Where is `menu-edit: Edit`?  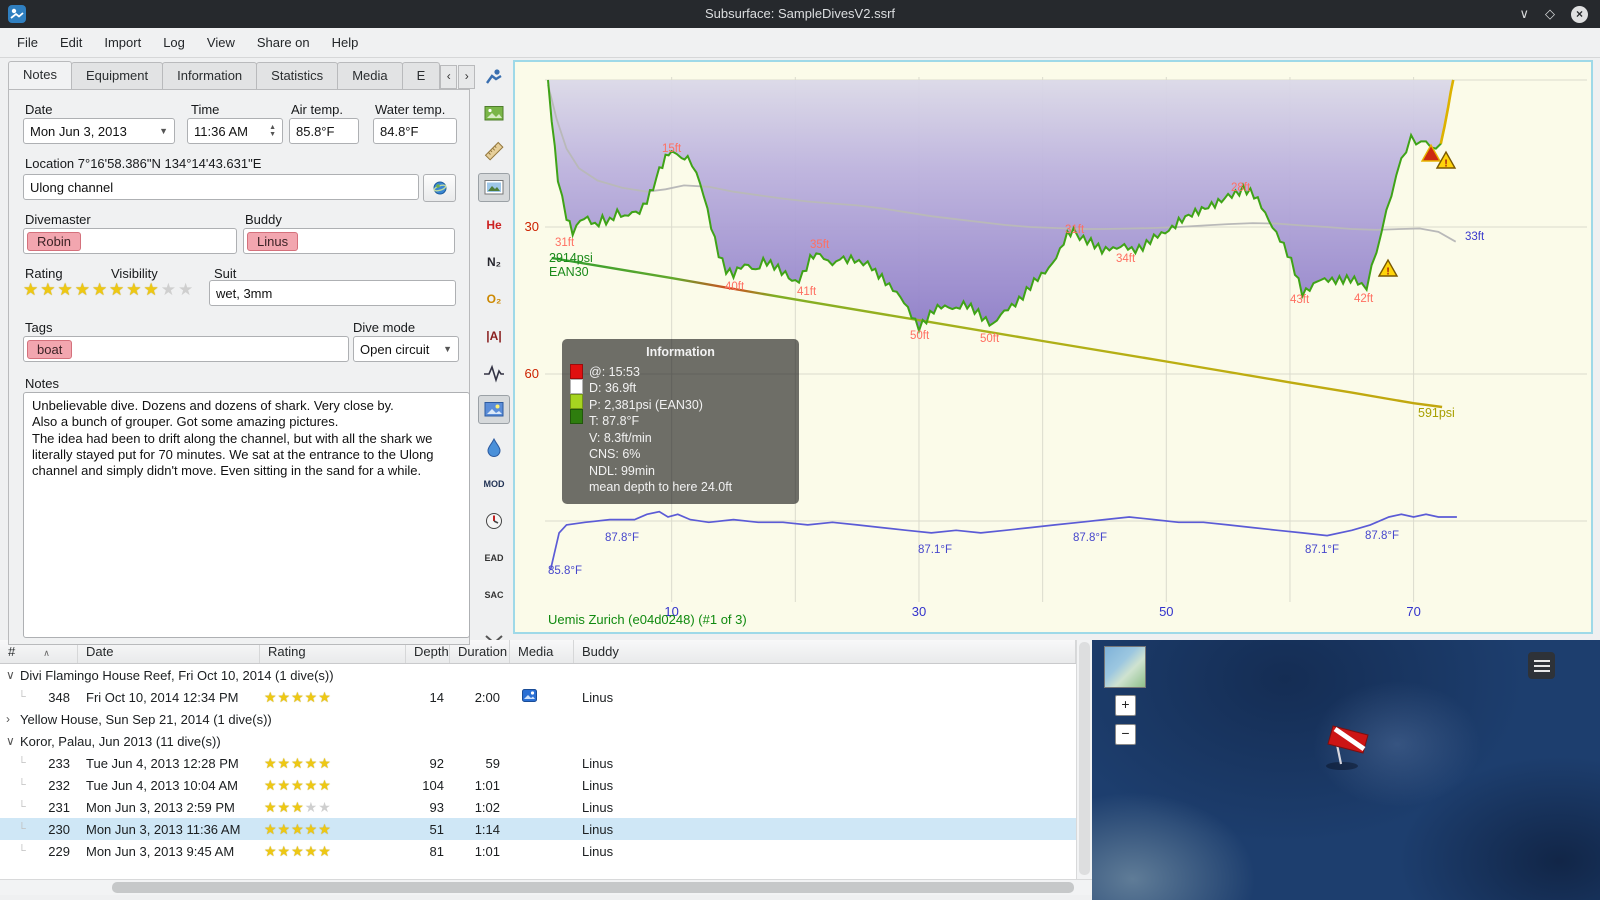
menu-edit: Edit is located at coordinates (71, 42).